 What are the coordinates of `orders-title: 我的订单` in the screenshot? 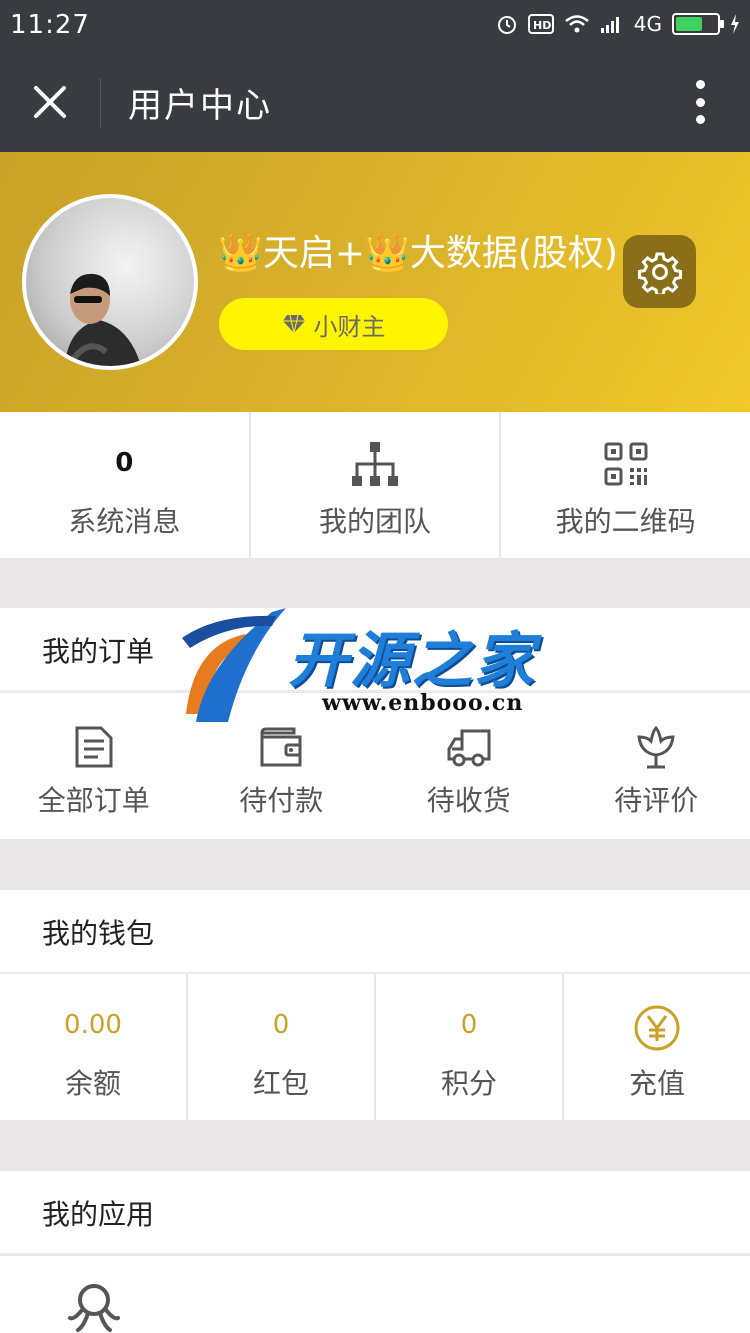 It's located at (98, 651).